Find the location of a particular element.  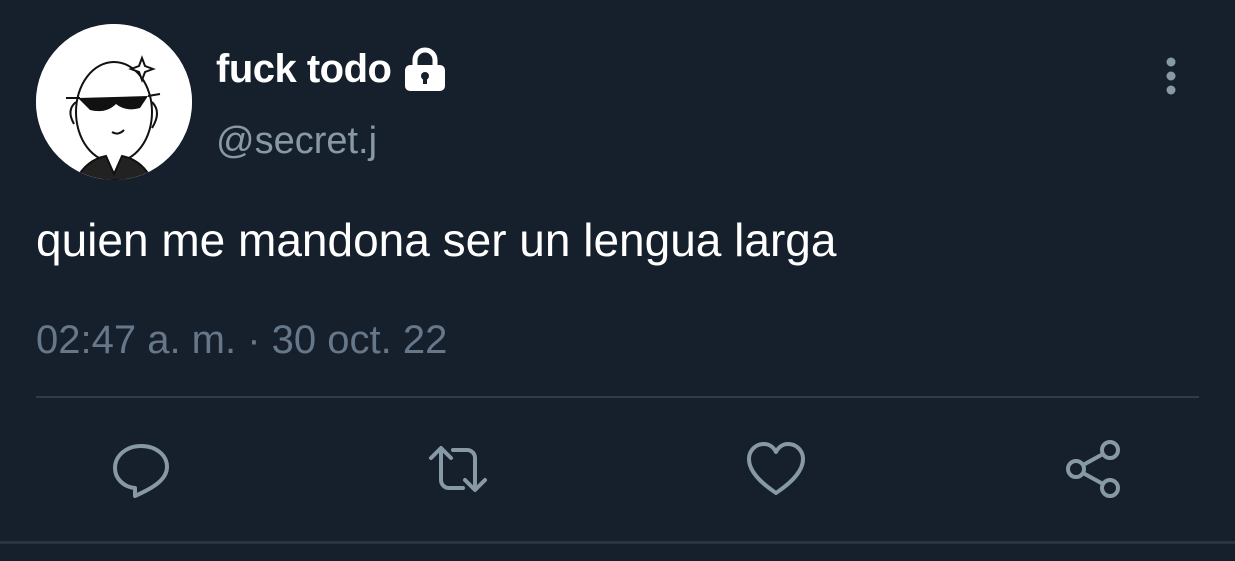

lock-icon is located at coordinates (425, 69).